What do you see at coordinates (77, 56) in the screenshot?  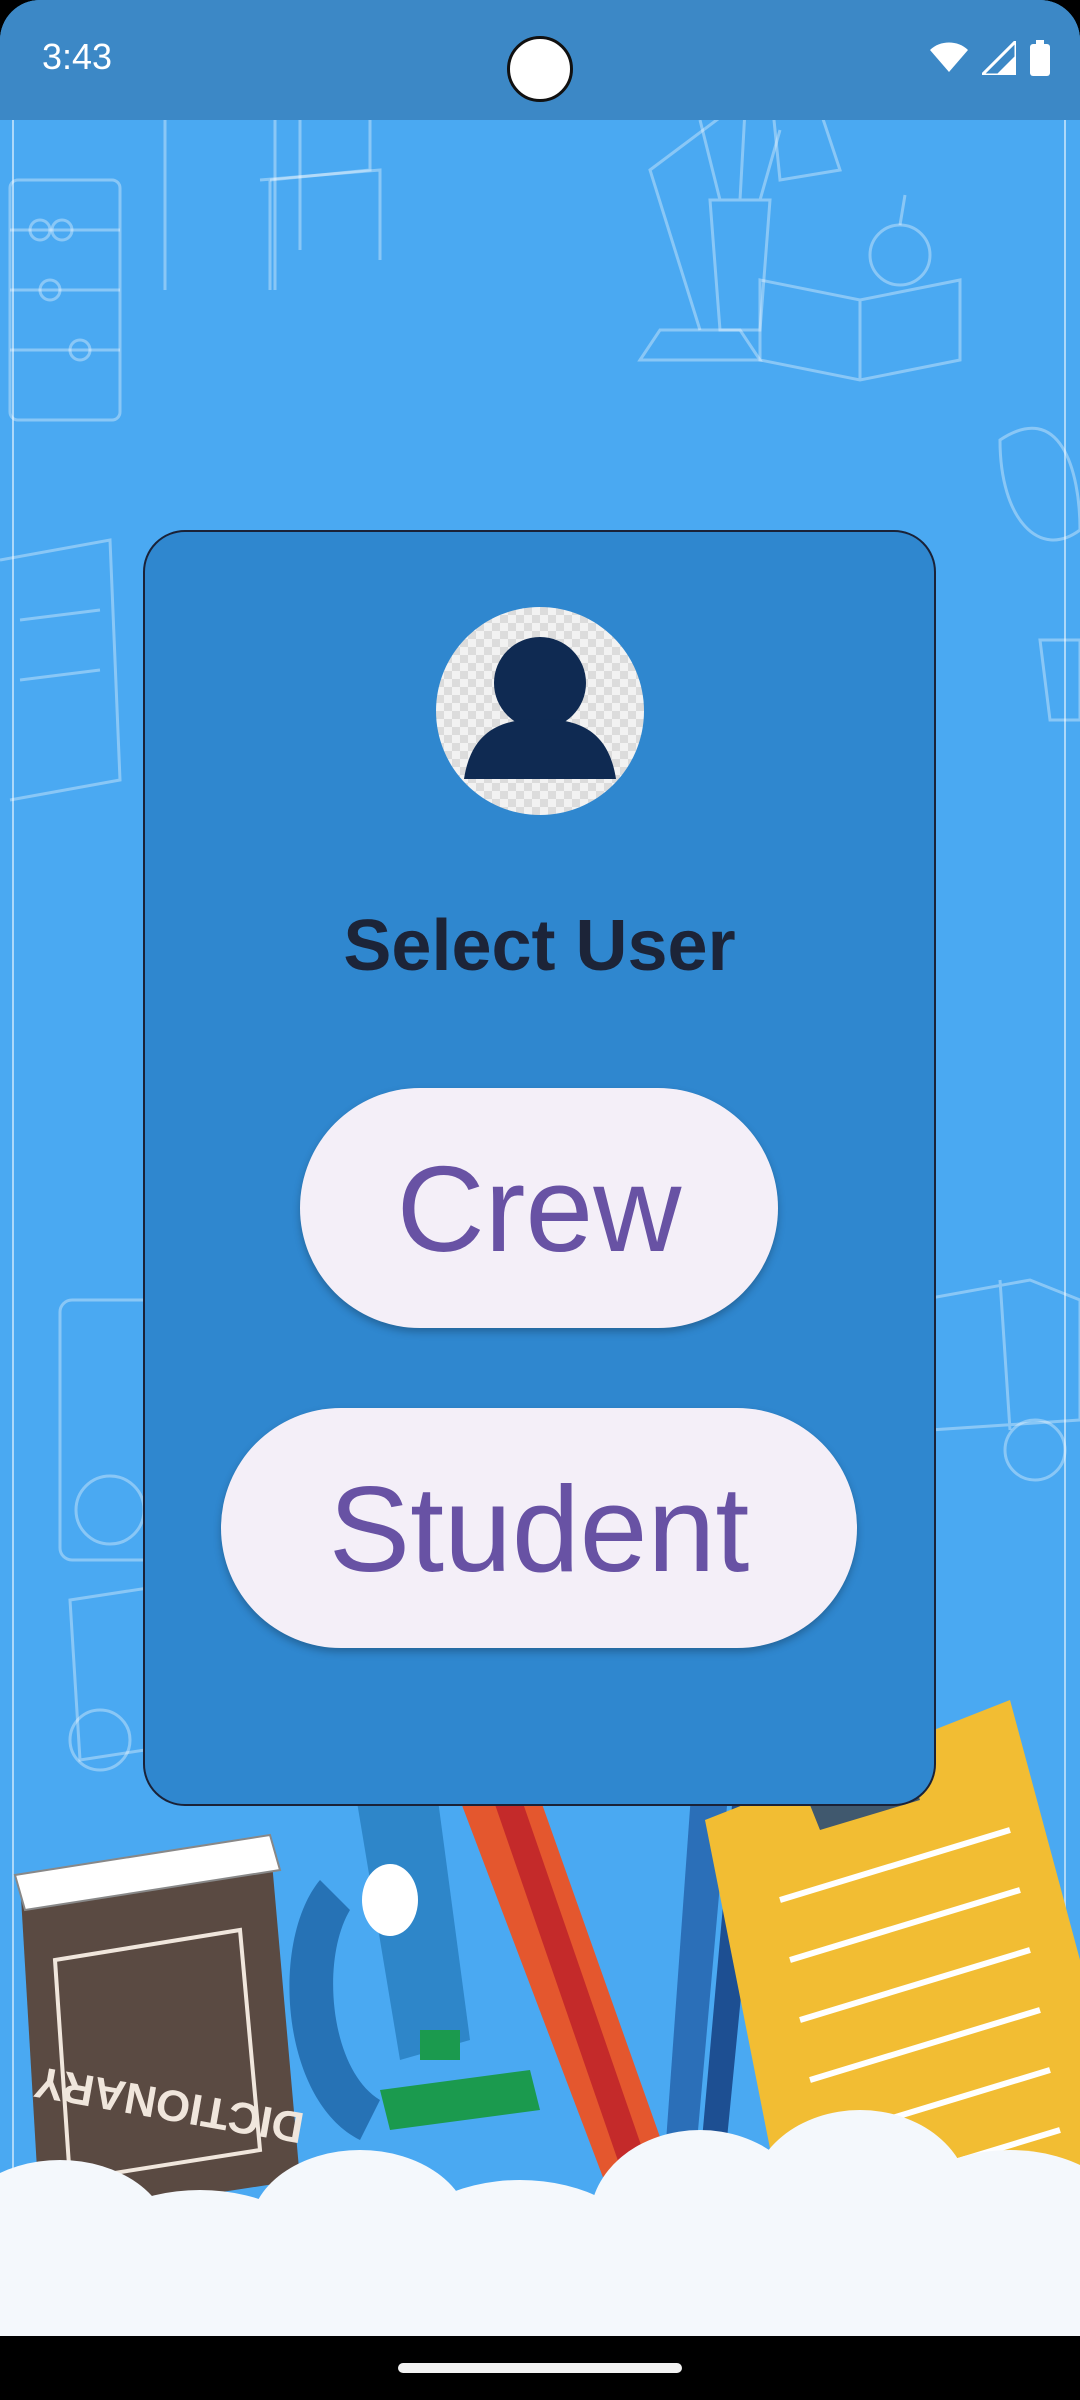 I see `status-time: 3:43` at bounding box center [77, 56].